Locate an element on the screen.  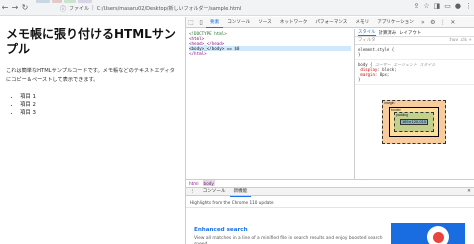
box-model-margin: margin border padding 169×120.010 is located at coordinates (414, 122).